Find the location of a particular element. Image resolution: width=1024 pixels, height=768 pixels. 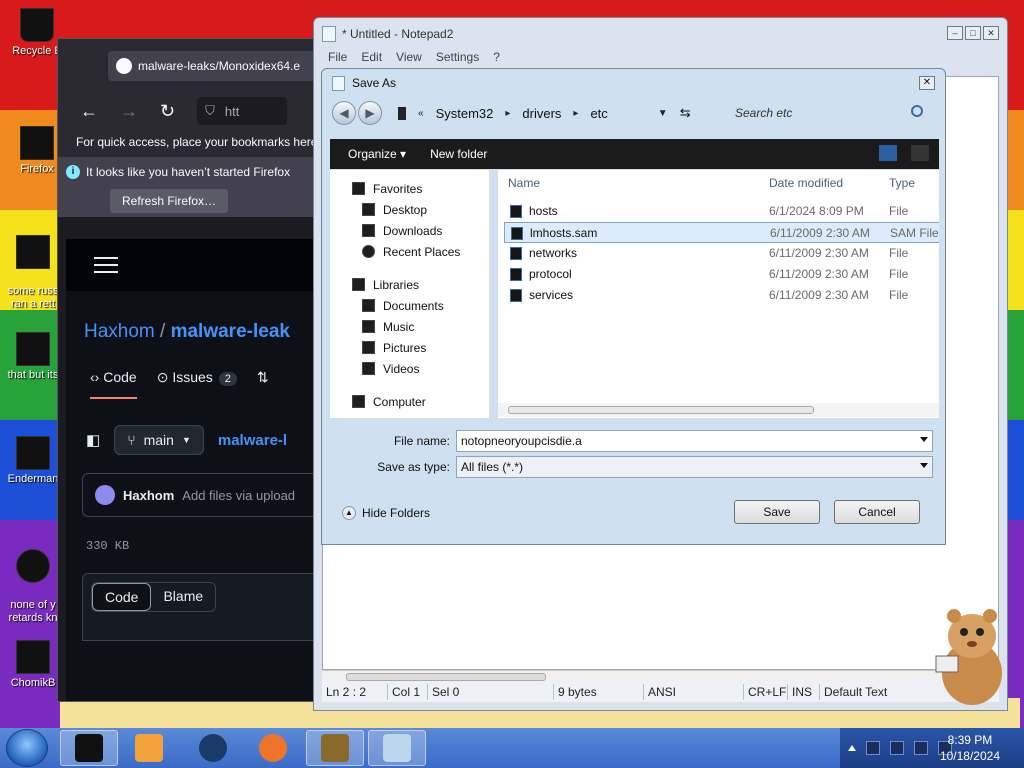

breadcrumb-overflow-icon: « is located at coordinates (421, 113).